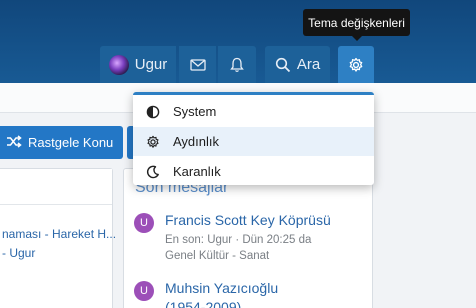 The height and width of the screenshot is (308, 476). Describe the element at coordinates (153, 112) in the screenshot. I see `half-circle-icon` at that location.